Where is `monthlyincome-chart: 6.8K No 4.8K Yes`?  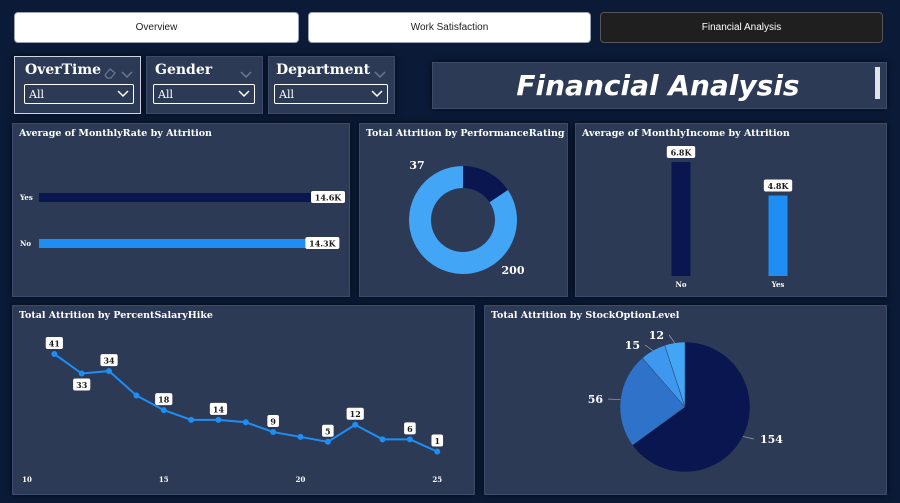
monthlyincome-chart: 6.8K No 4.8K Yes is located at coordinates (729, 217).